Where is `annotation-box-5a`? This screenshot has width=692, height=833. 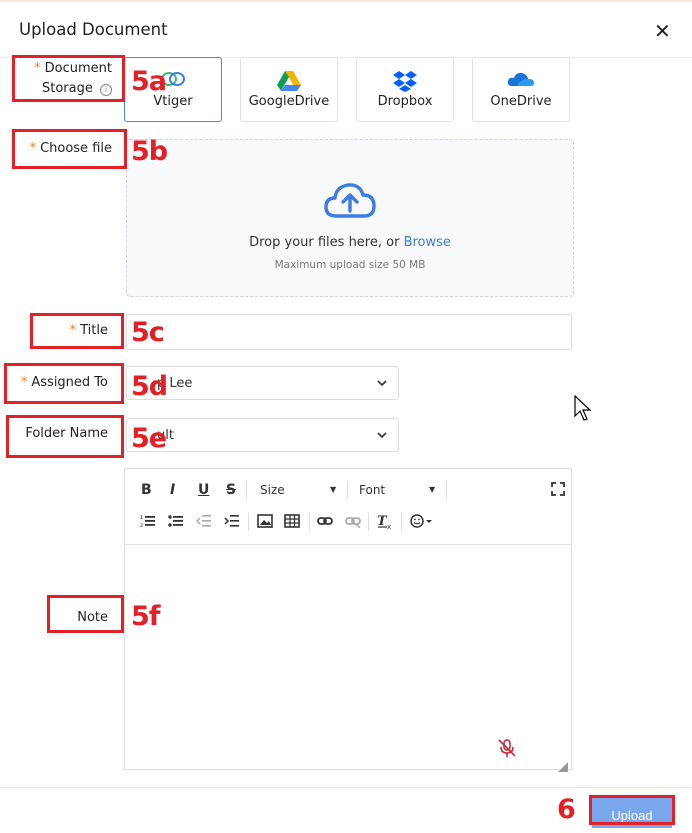
annotation-box-5a is located at coordinates (68, 78).